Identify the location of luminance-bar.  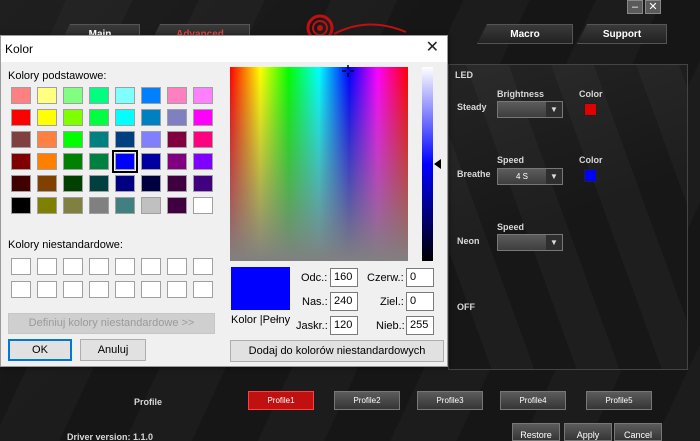
(427, 164).